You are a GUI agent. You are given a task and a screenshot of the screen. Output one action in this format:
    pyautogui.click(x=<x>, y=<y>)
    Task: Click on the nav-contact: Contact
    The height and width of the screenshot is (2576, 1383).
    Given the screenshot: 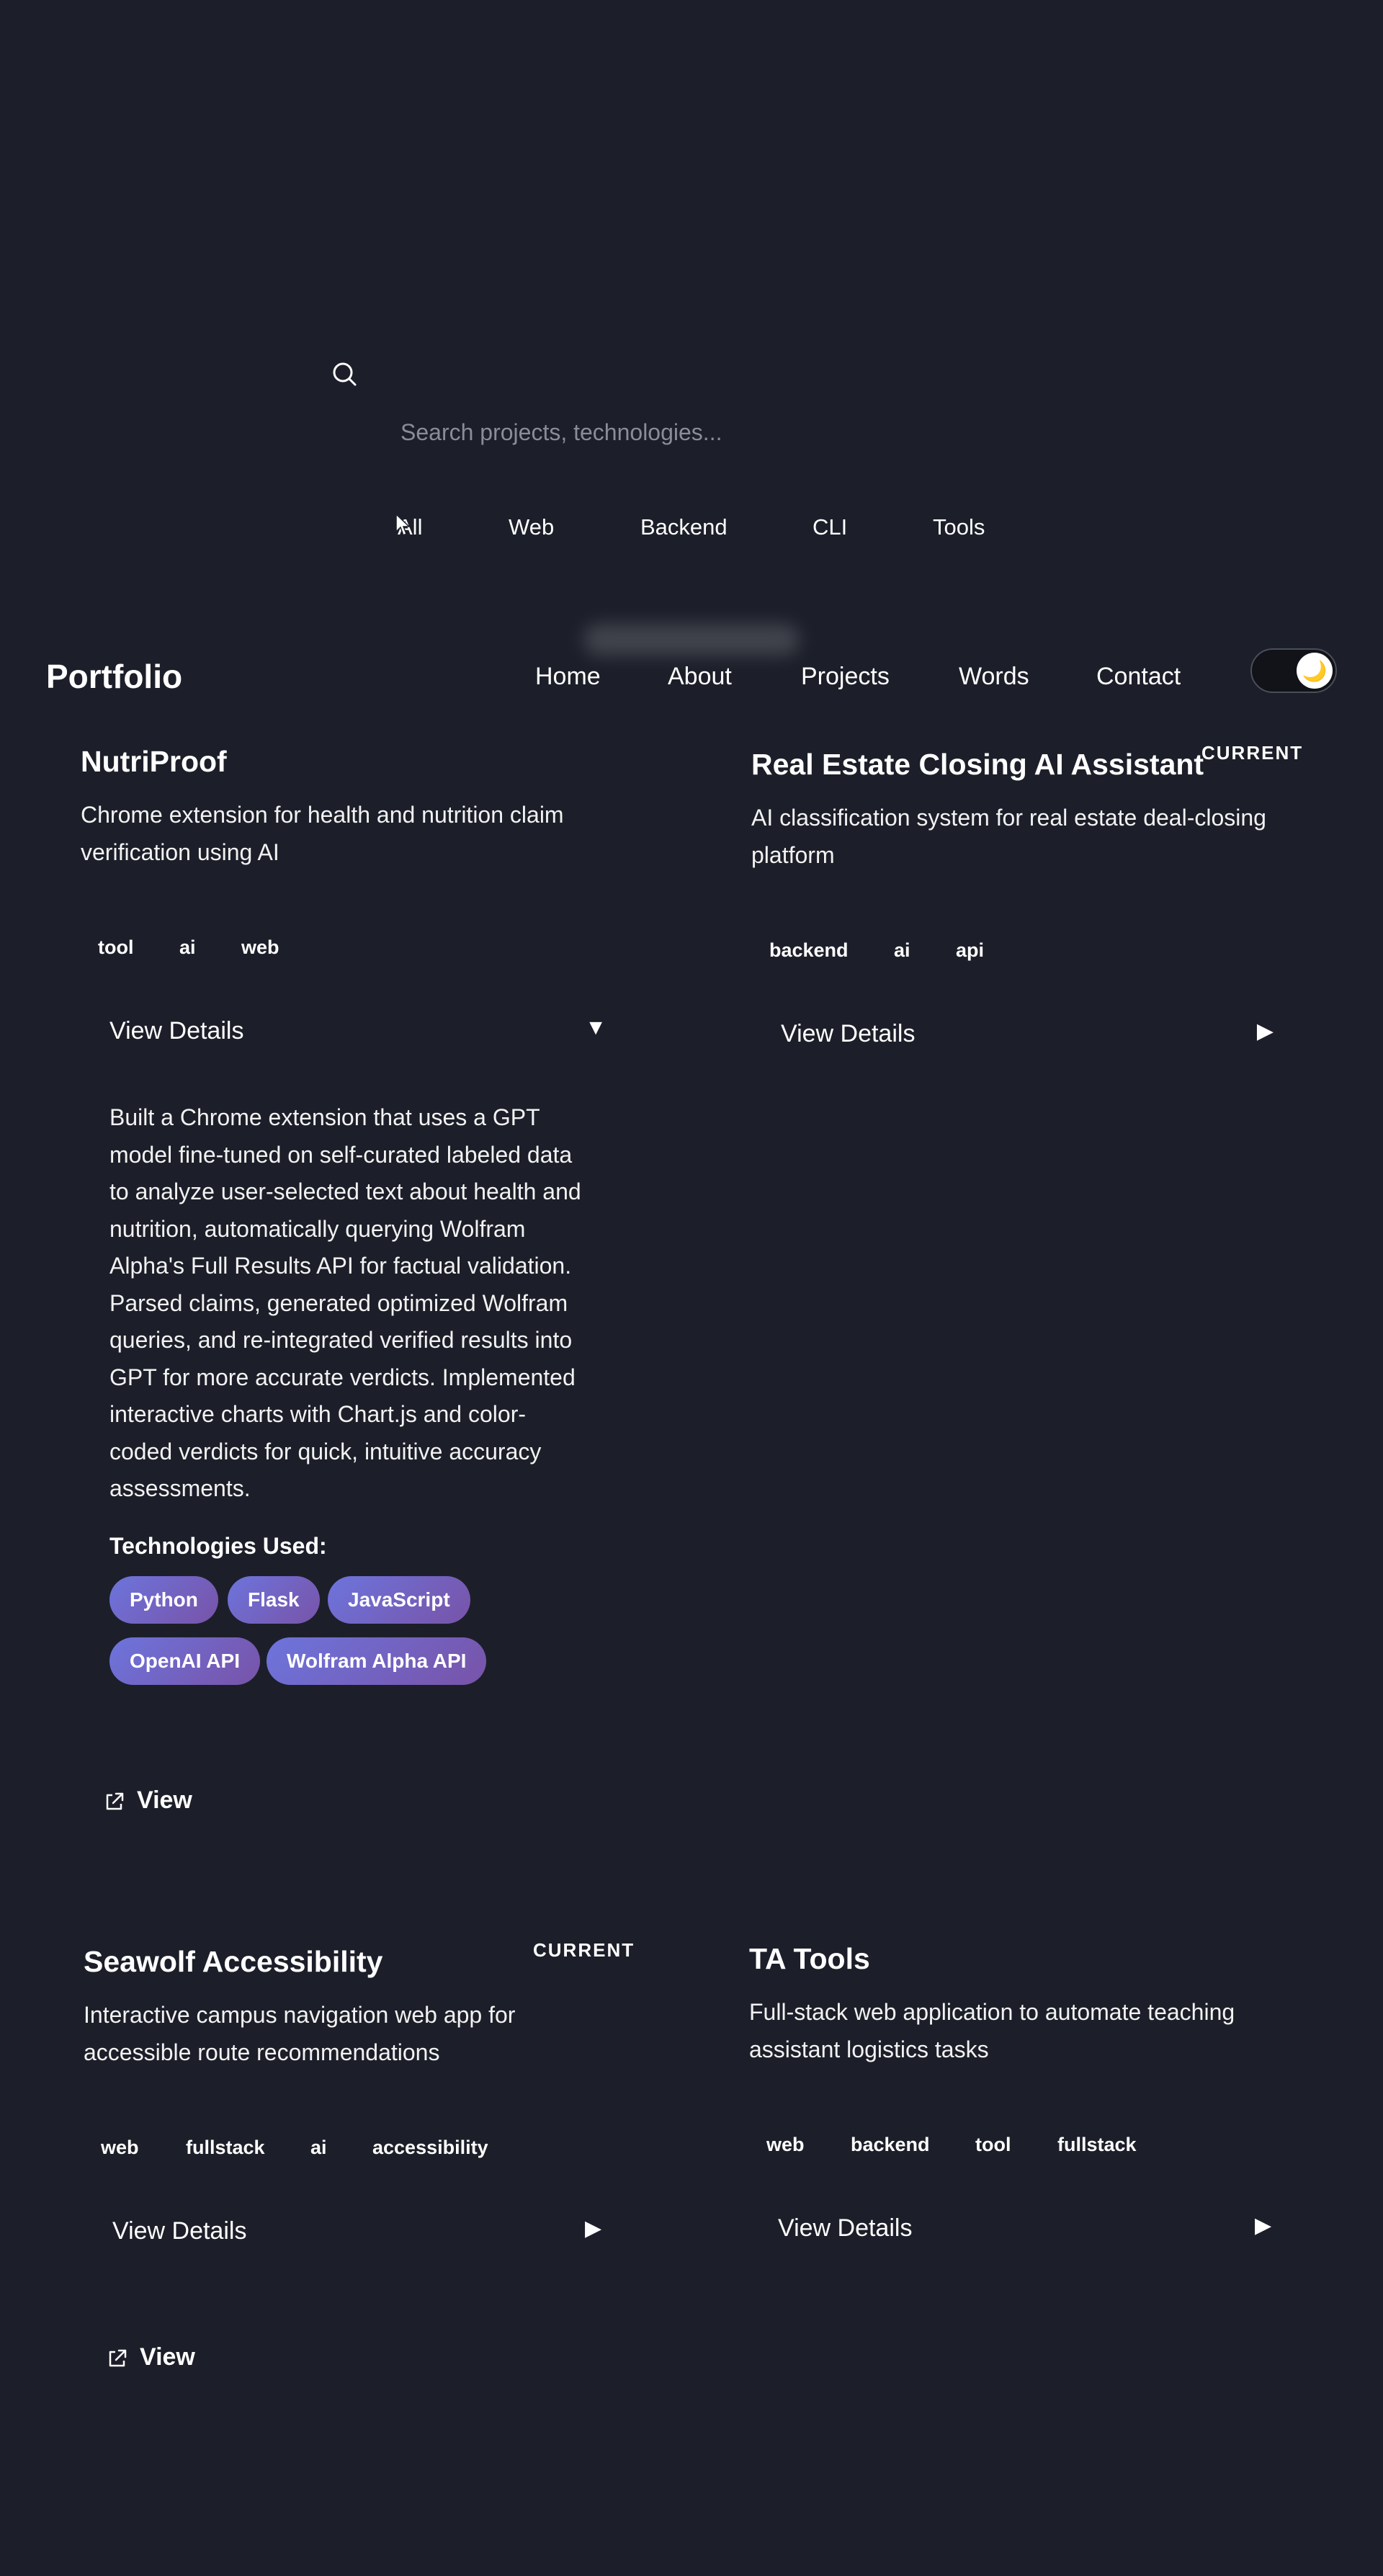 What is the action you would take?
    pyautogui.click(x=1138, y=677)
    